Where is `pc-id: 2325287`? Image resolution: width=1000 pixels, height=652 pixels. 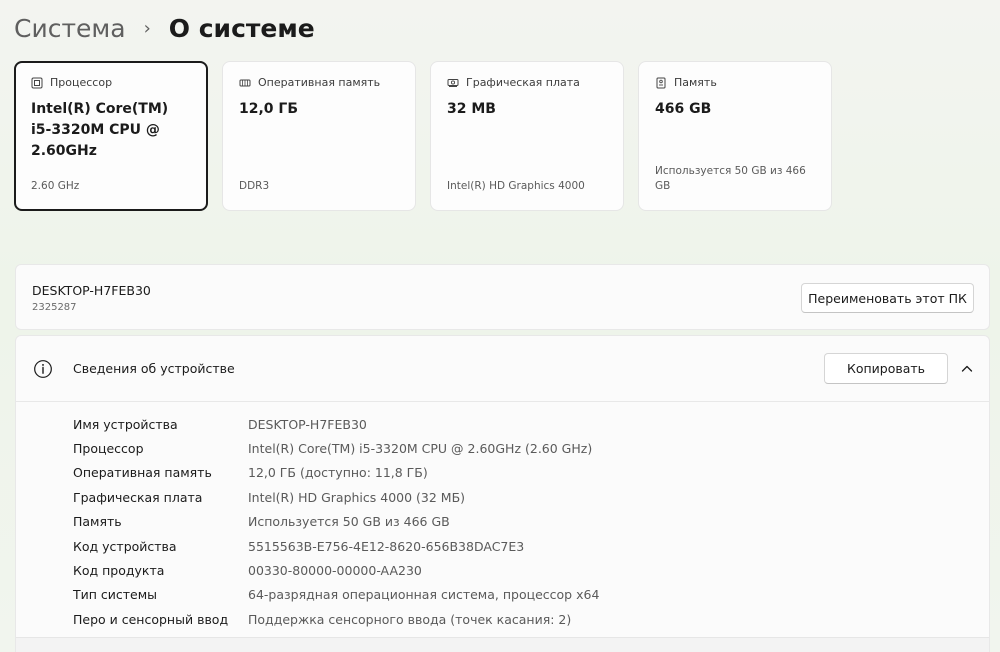 pc-id: 2325287 is located at coordinates (54, 307).